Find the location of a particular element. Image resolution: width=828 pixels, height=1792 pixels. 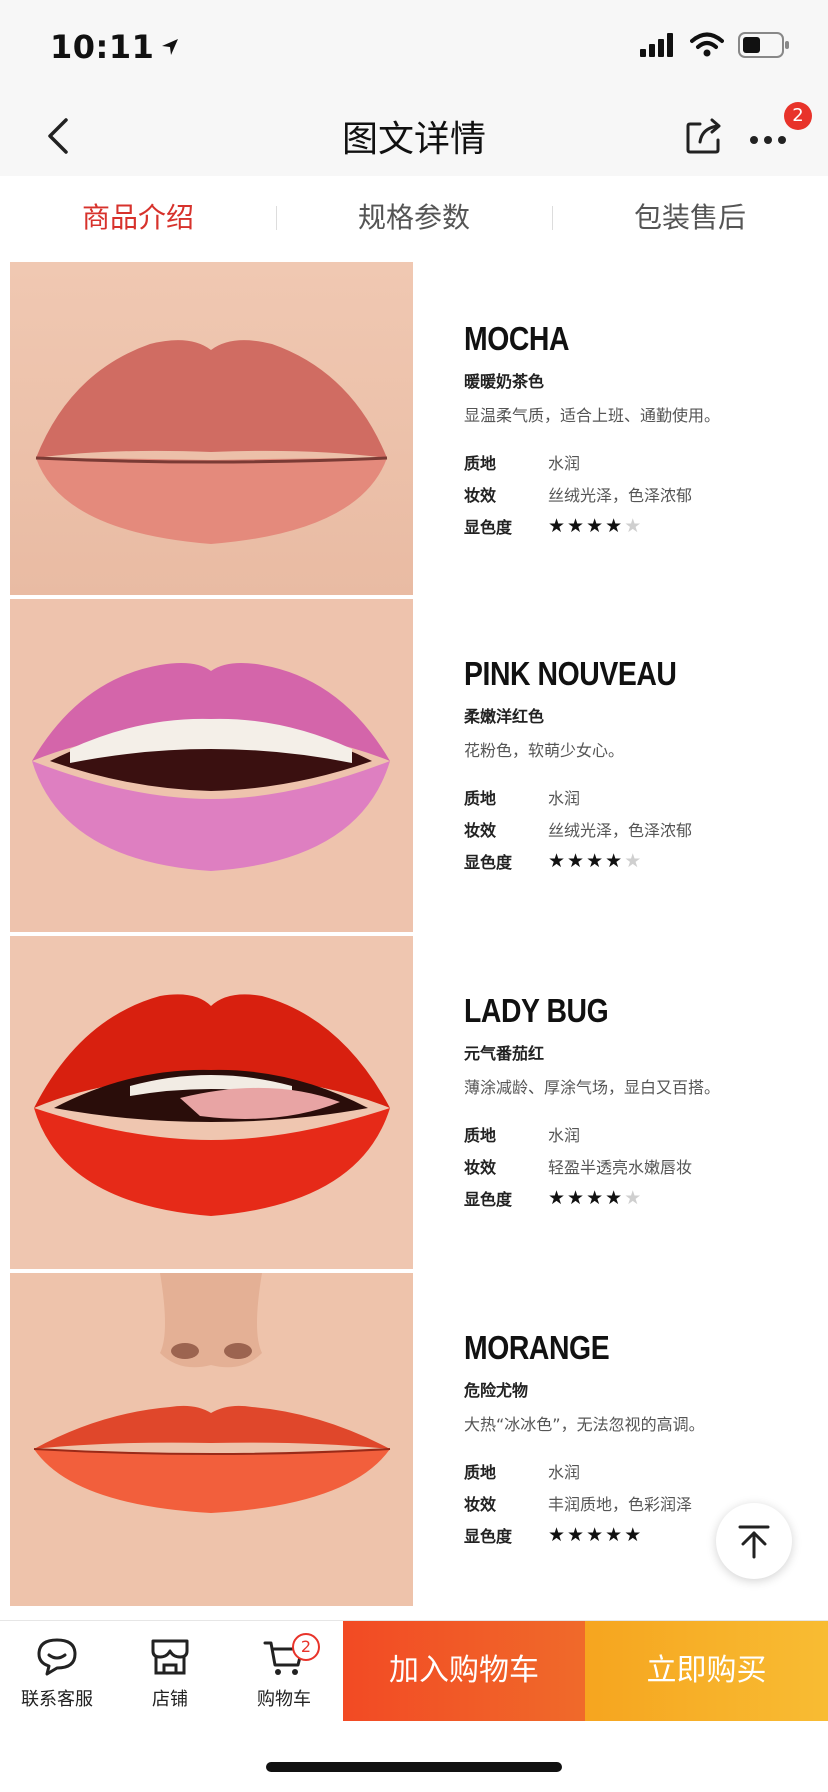

bottom-action-bar: 联系客服 店铺 2 购物车 加入购物车 立即购买 is located at coordinates (414, 1670).